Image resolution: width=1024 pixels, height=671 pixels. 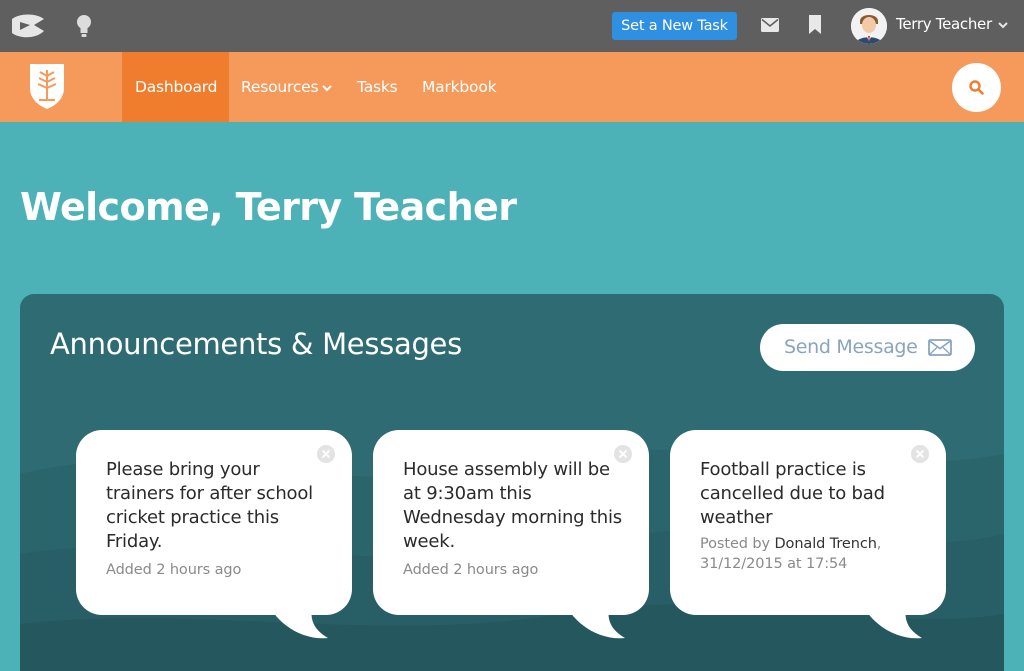 I want to click on search-button, so click(x=976, y=87).